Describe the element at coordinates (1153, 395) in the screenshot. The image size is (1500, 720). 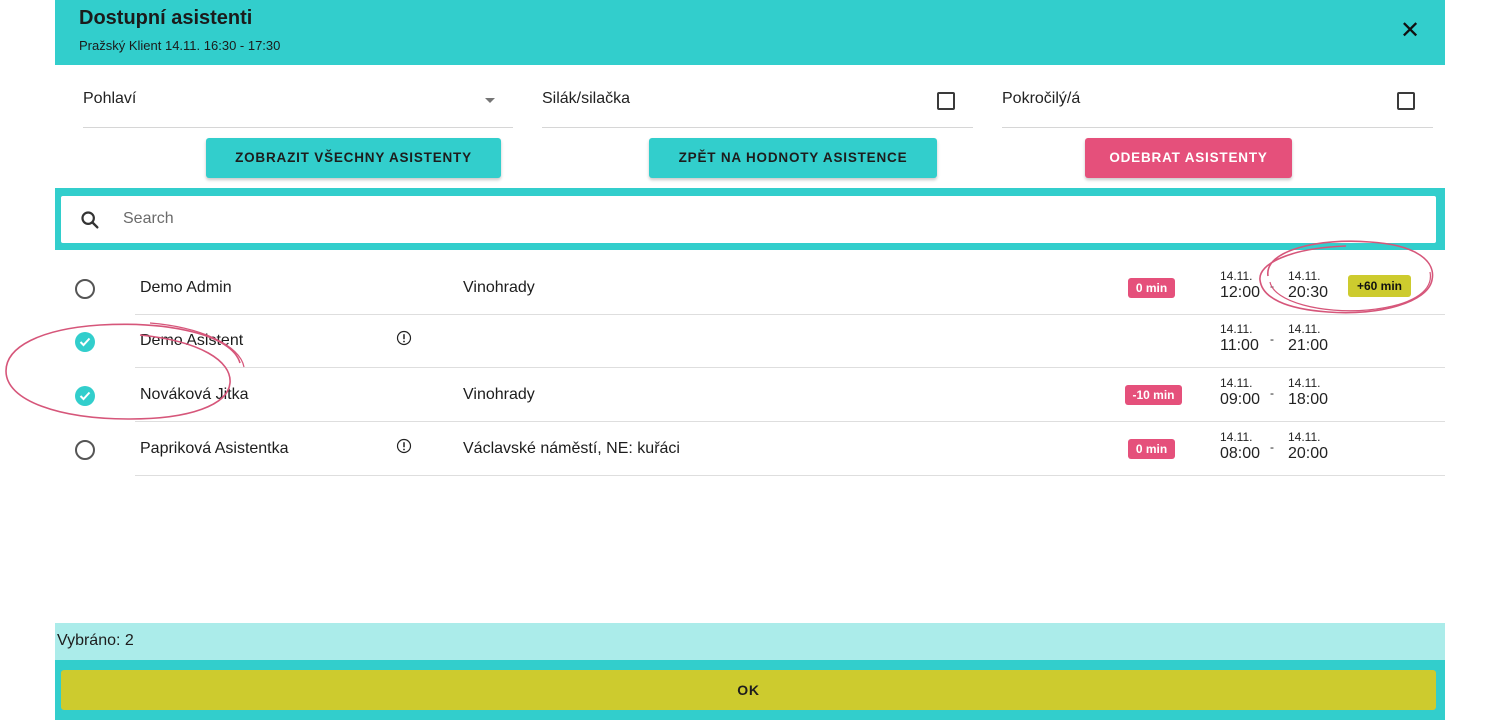
I see `time-diff-badge: -10 min` at that location.